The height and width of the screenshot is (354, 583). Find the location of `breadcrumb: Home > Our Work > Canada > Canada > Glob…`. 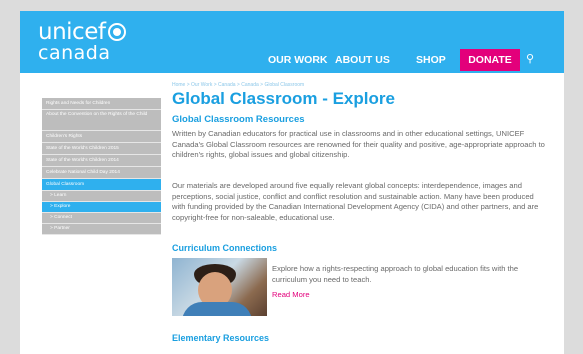

breadcrumb: Home > Our Work > Canada > Canada > Glob… is located at coordinates (238, 85).